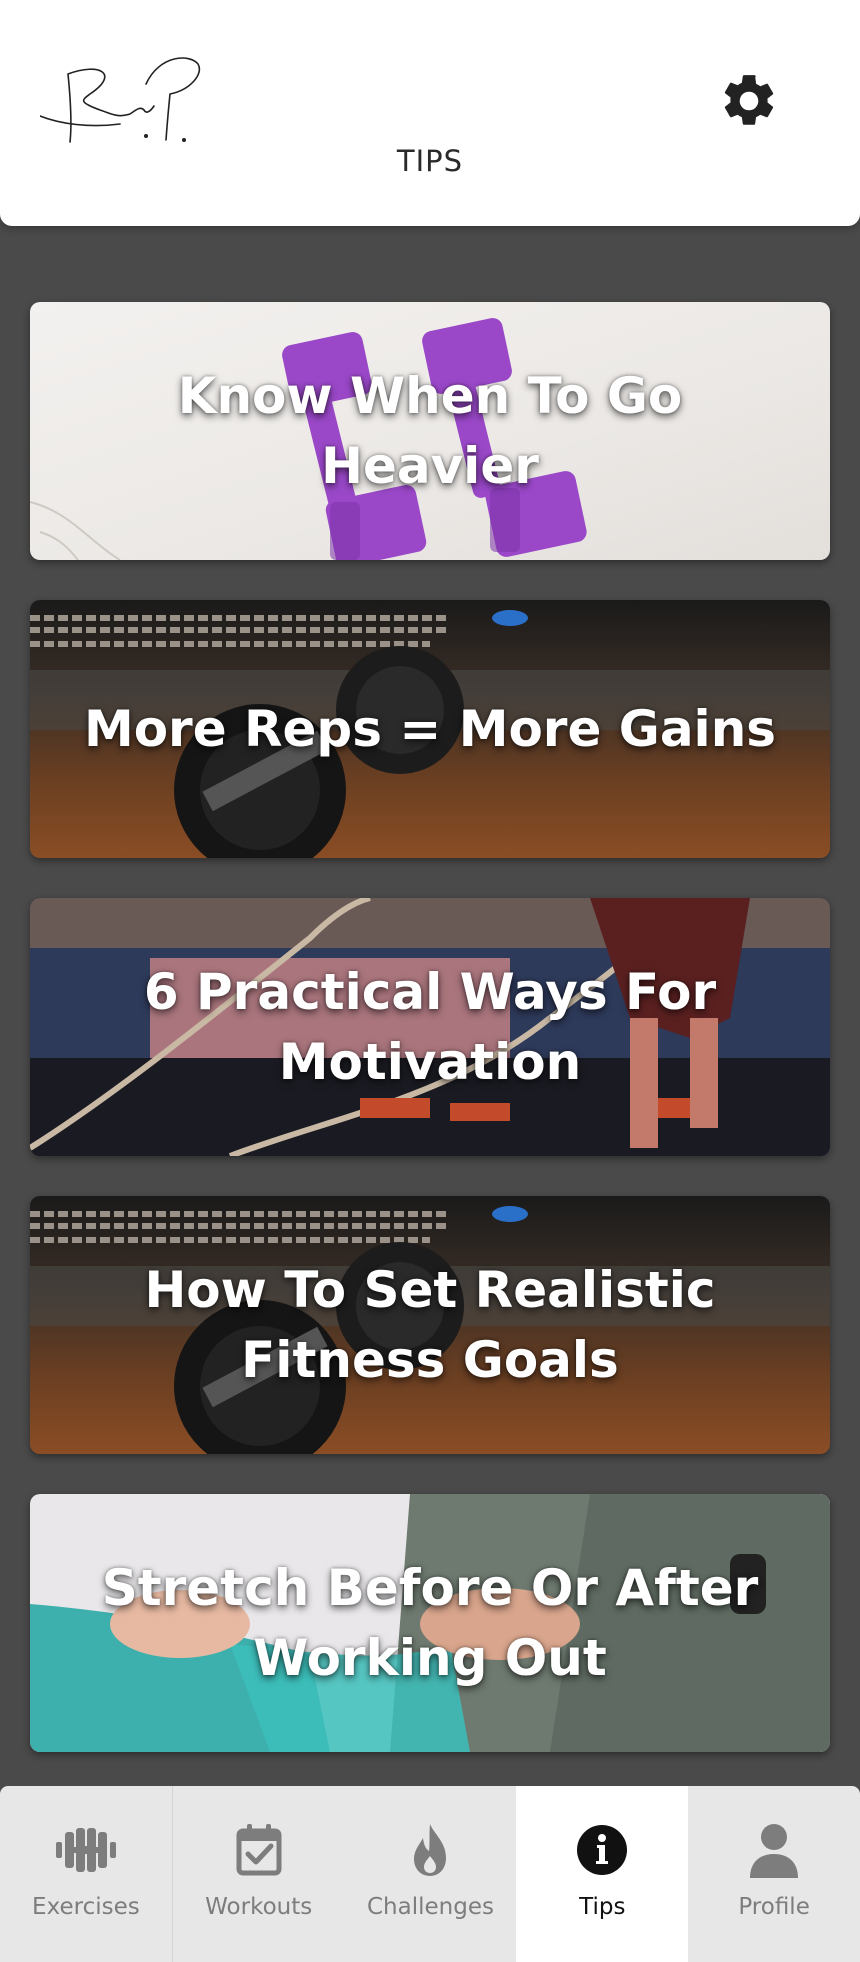  What do you see at coordinates (774, 1851) in the screenshot?
I see `person-icon` at bounding box center [774, 1851].